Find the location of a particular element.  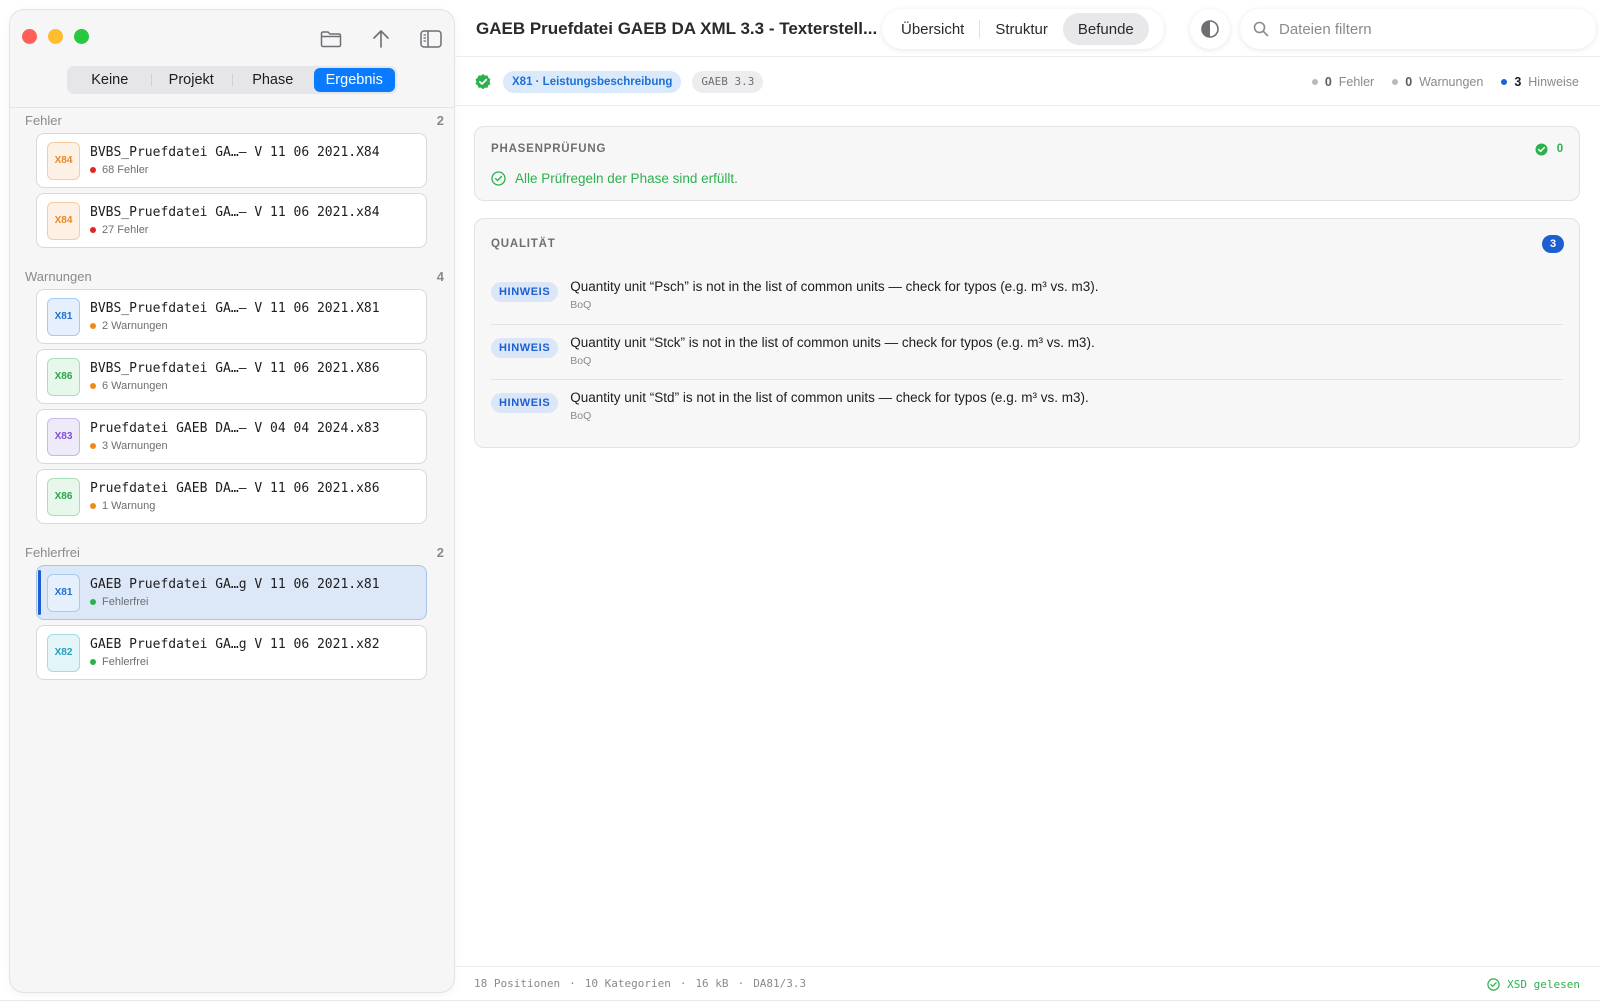

error-count: 0 Fehler is located at coordinates (1342, 82).